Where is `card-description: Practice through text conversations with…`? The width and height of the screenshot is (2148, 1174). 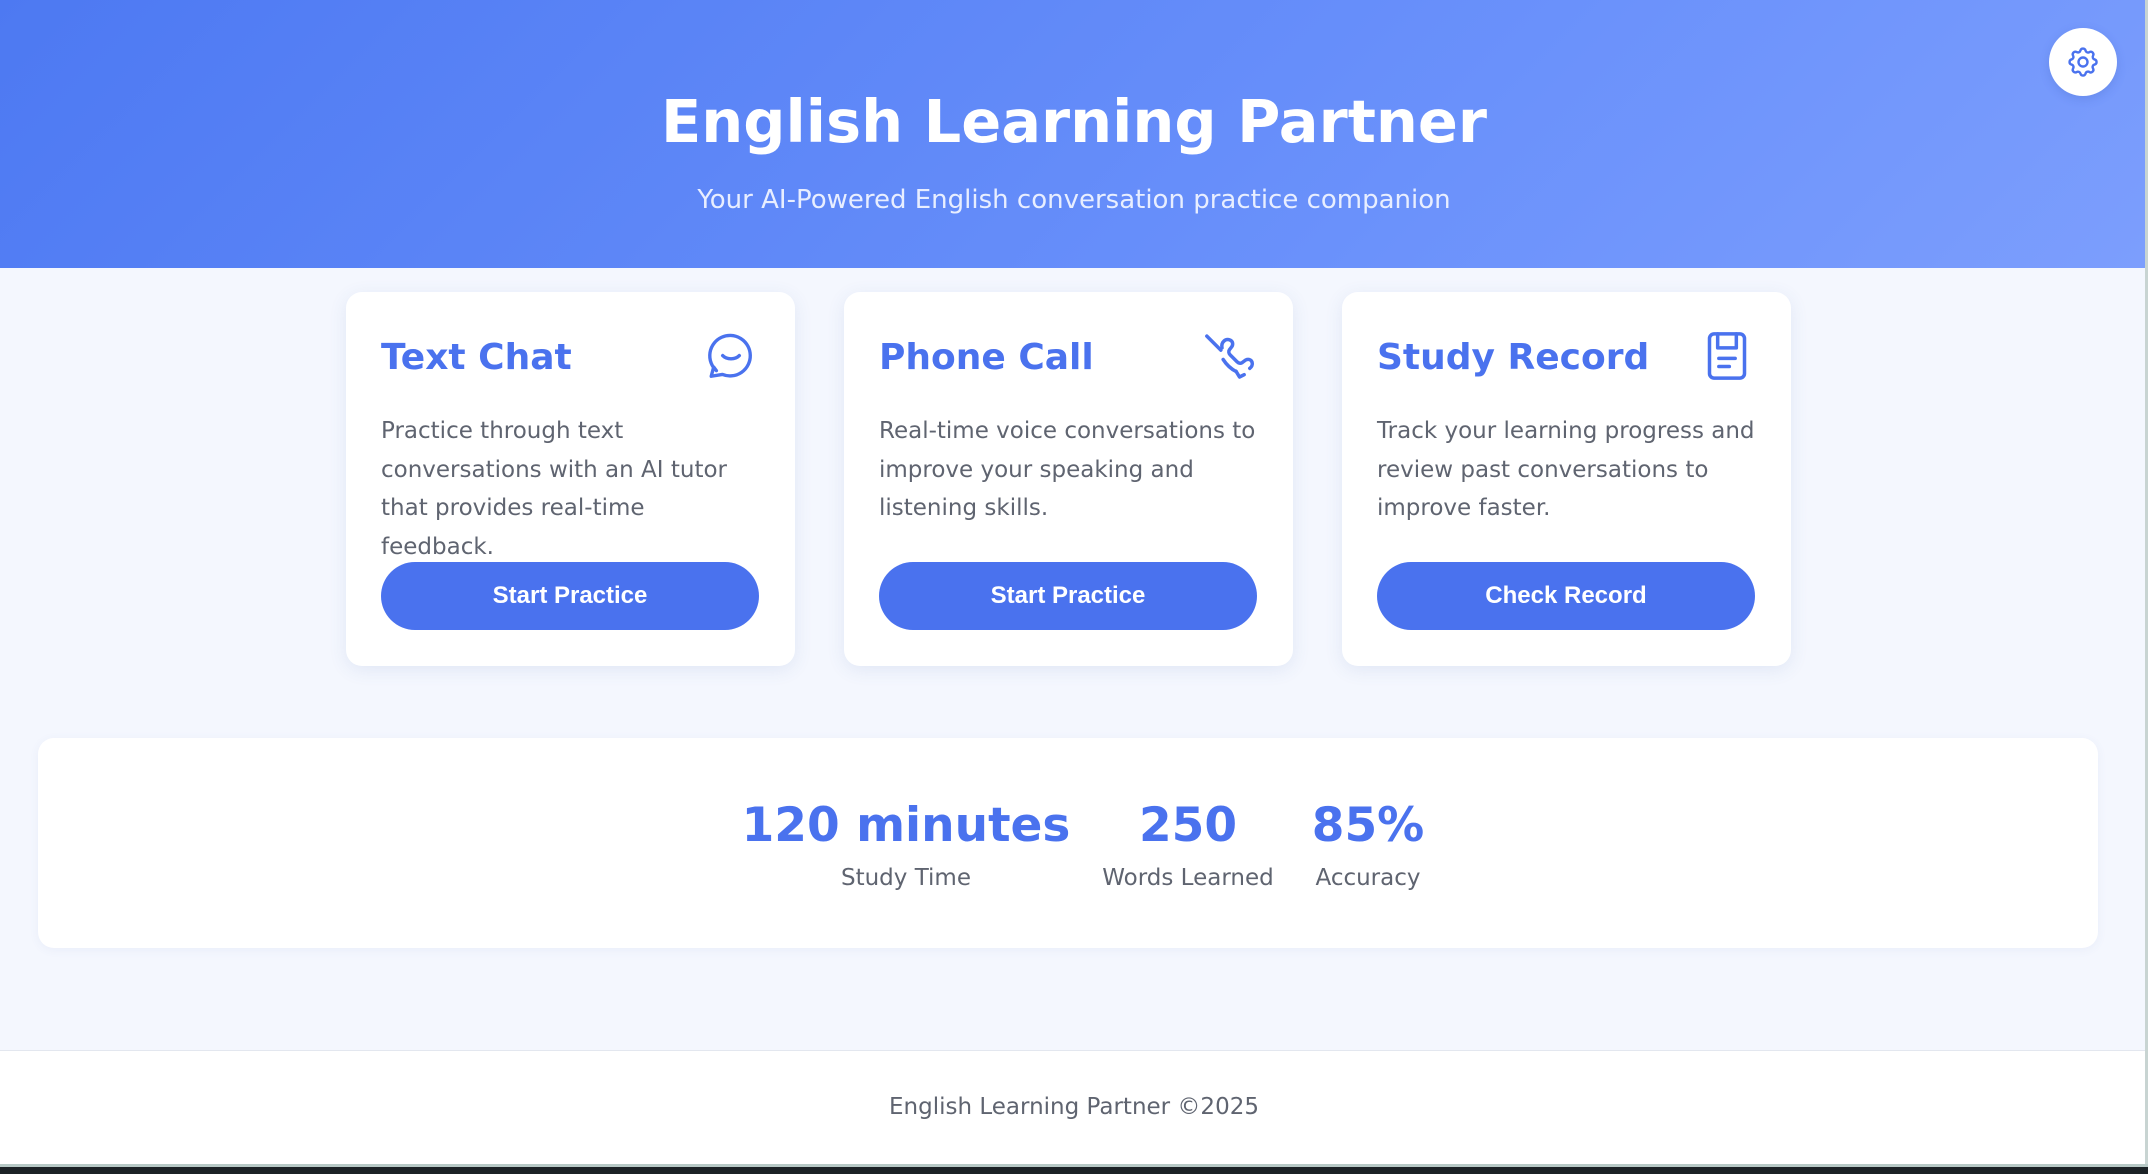 card-description: Practice through text conversations with… is located at coordinates (554, 489).